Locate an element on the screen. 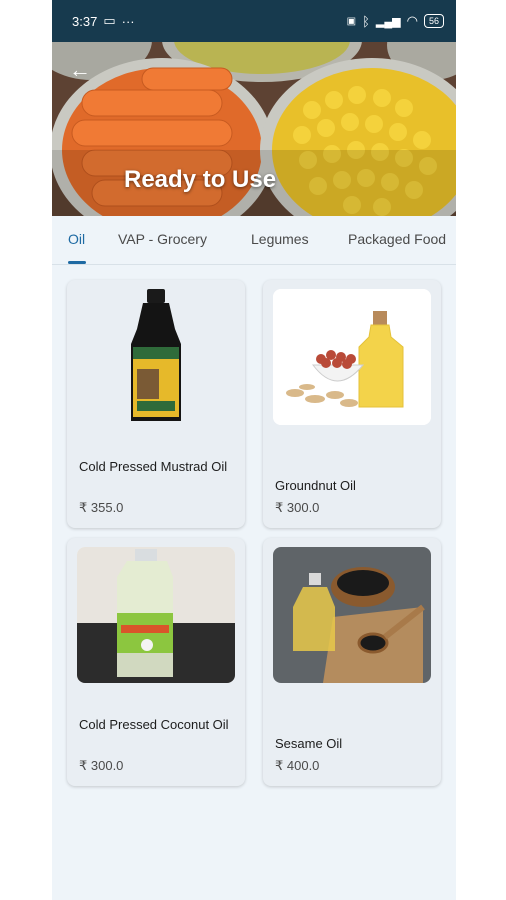 This screenshot has width=506, height=900. tab-legumes: Legumes is located at coordinates (280, 239).